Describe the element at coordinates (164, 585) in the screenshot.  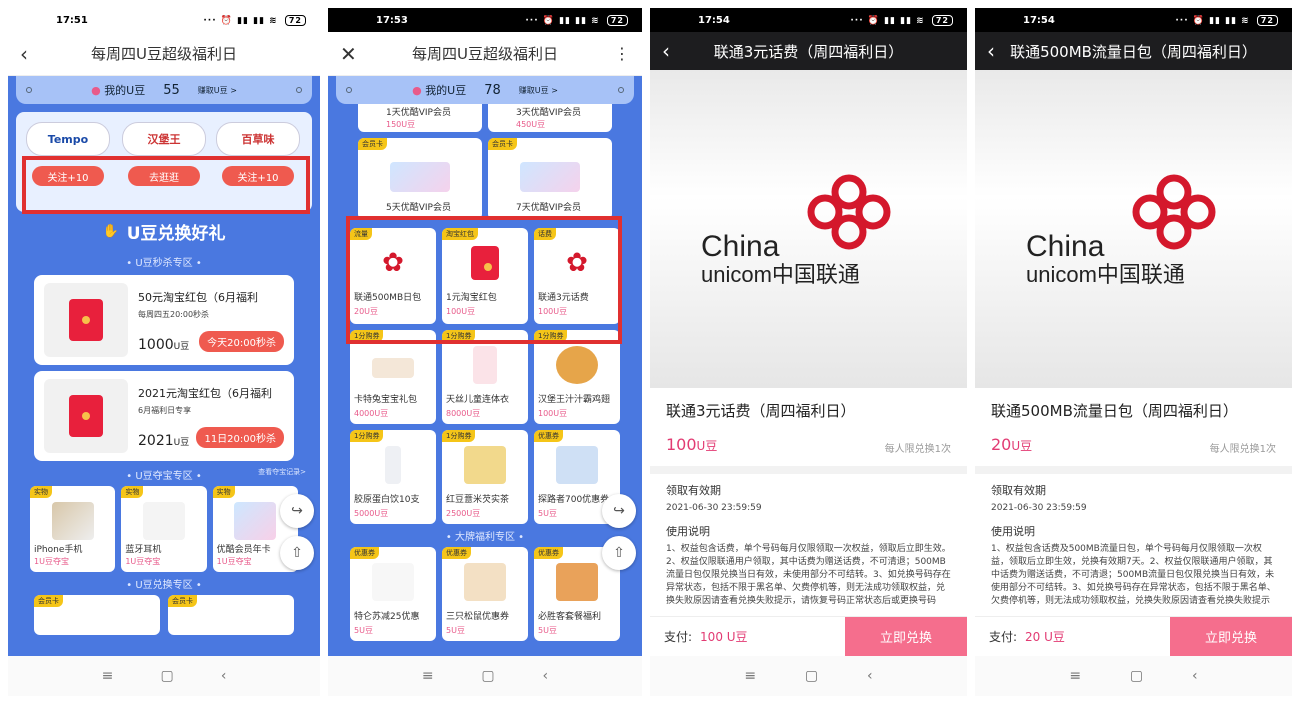
I see `section-title-text: U豆兑换专区` at that location.